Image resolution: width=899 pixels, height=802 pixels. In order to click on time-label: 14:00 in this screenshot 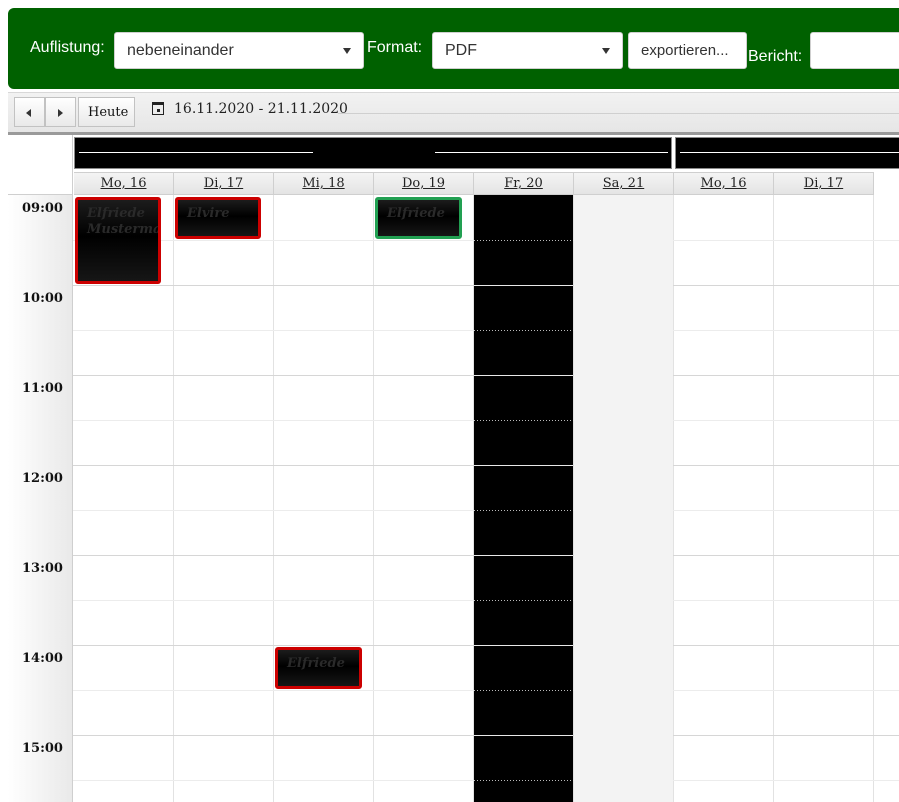, I will do `click(42, 658)`.